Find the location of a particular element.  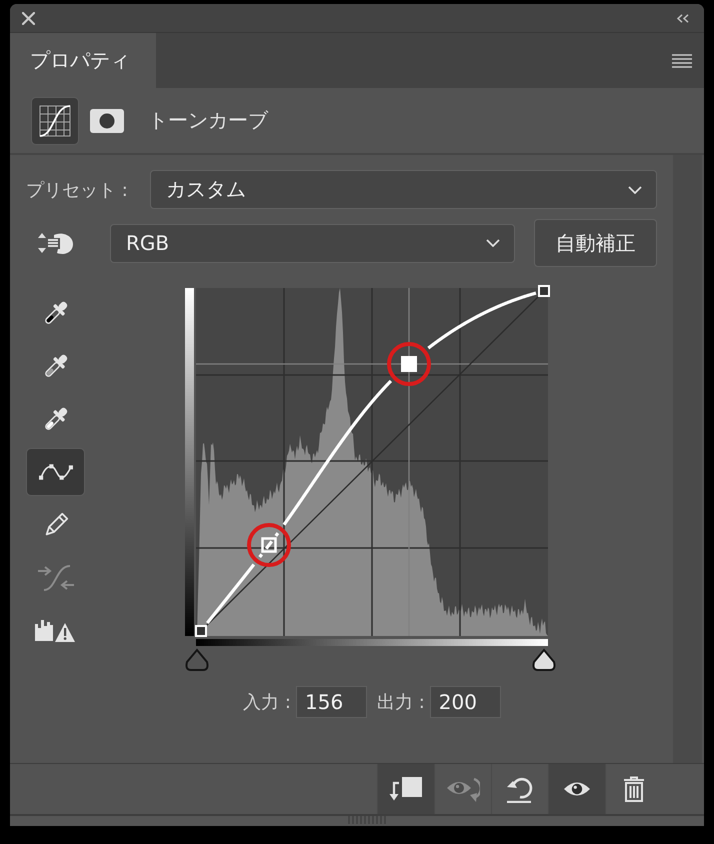

input-label: 入力 : is located at coordinates (267, 702).